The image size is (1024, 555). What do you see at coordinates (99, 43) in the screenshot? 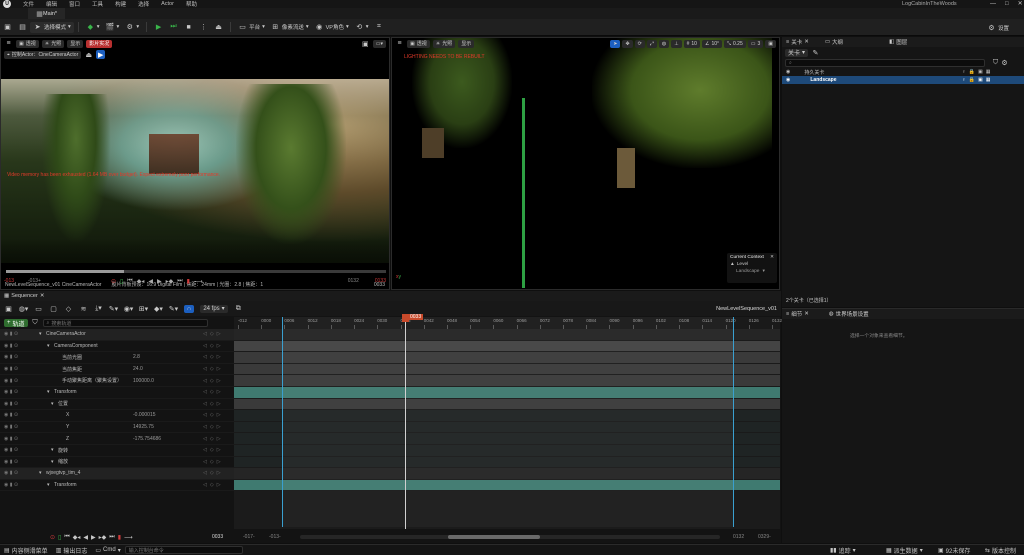
I see `cinematic-live-button: 影片实况` at bounding box center [99, 43].